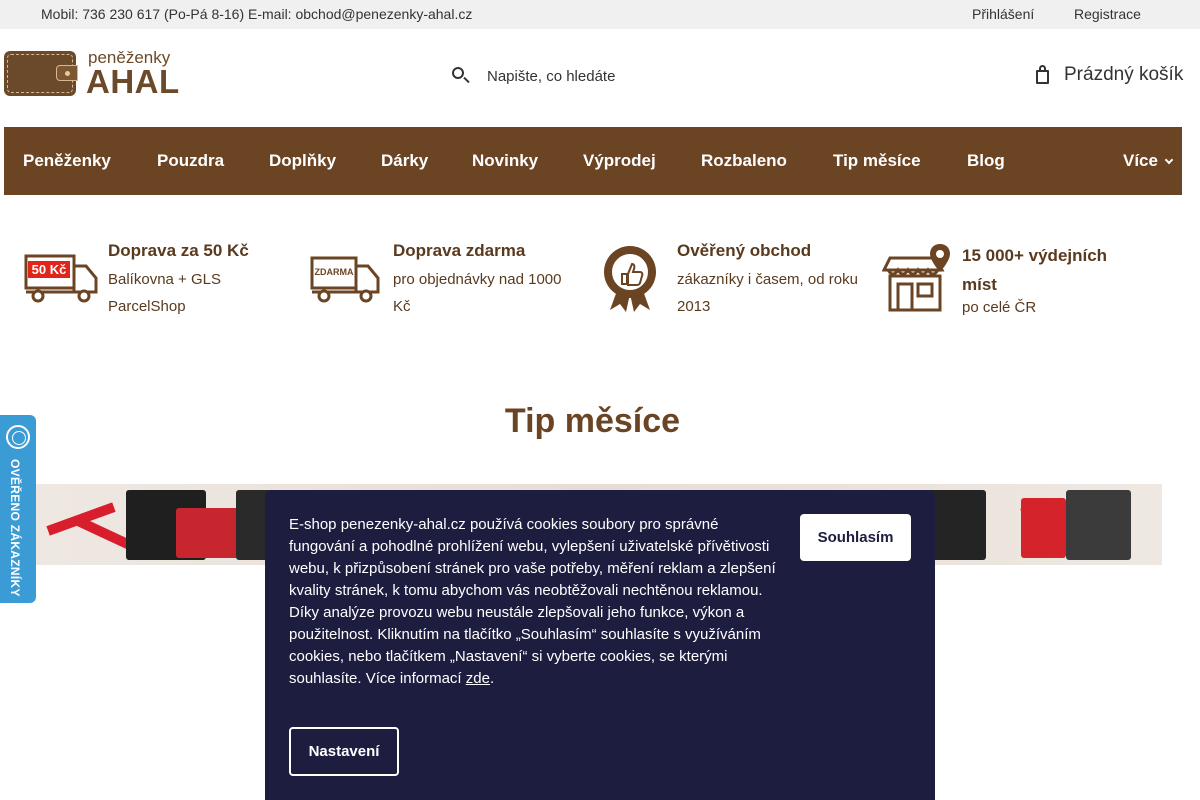 Image resolution: width=1200 pixels, height=800 pixels. I want to click on benefit-desc: zákazníky i časem, od roku 2013, so click(767, 293).